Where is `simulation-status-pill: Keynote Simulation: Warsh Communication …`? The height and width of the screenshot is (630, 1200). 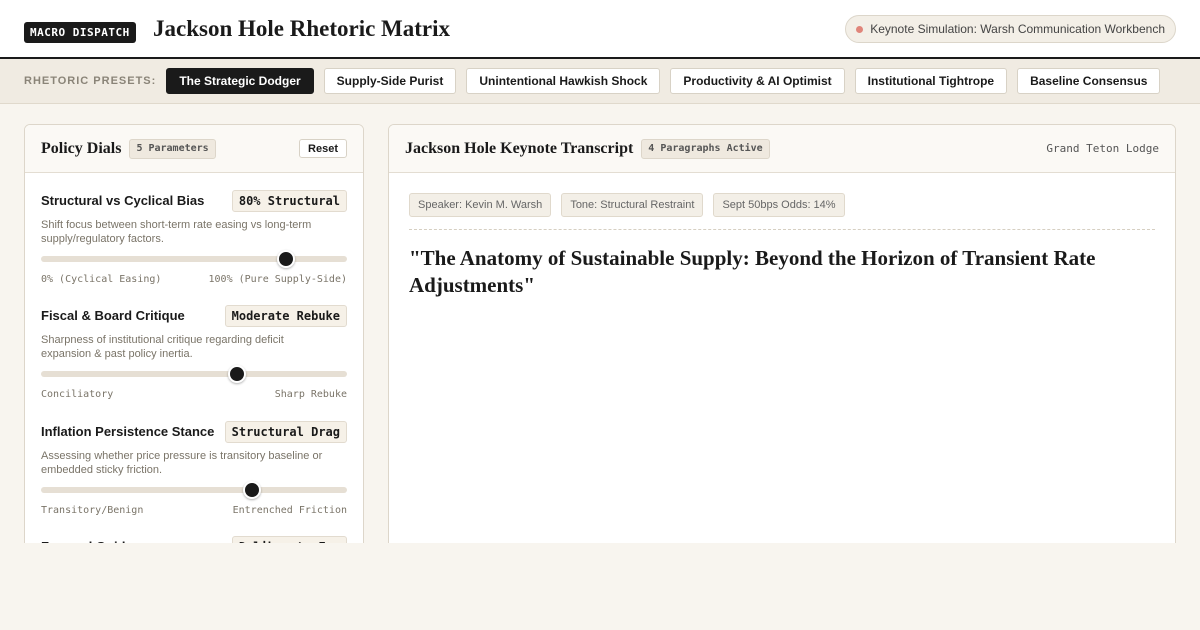
simulation-status-pill: Keynote Simulation: Warsh Communication … is located at coordinates (1010, 29).